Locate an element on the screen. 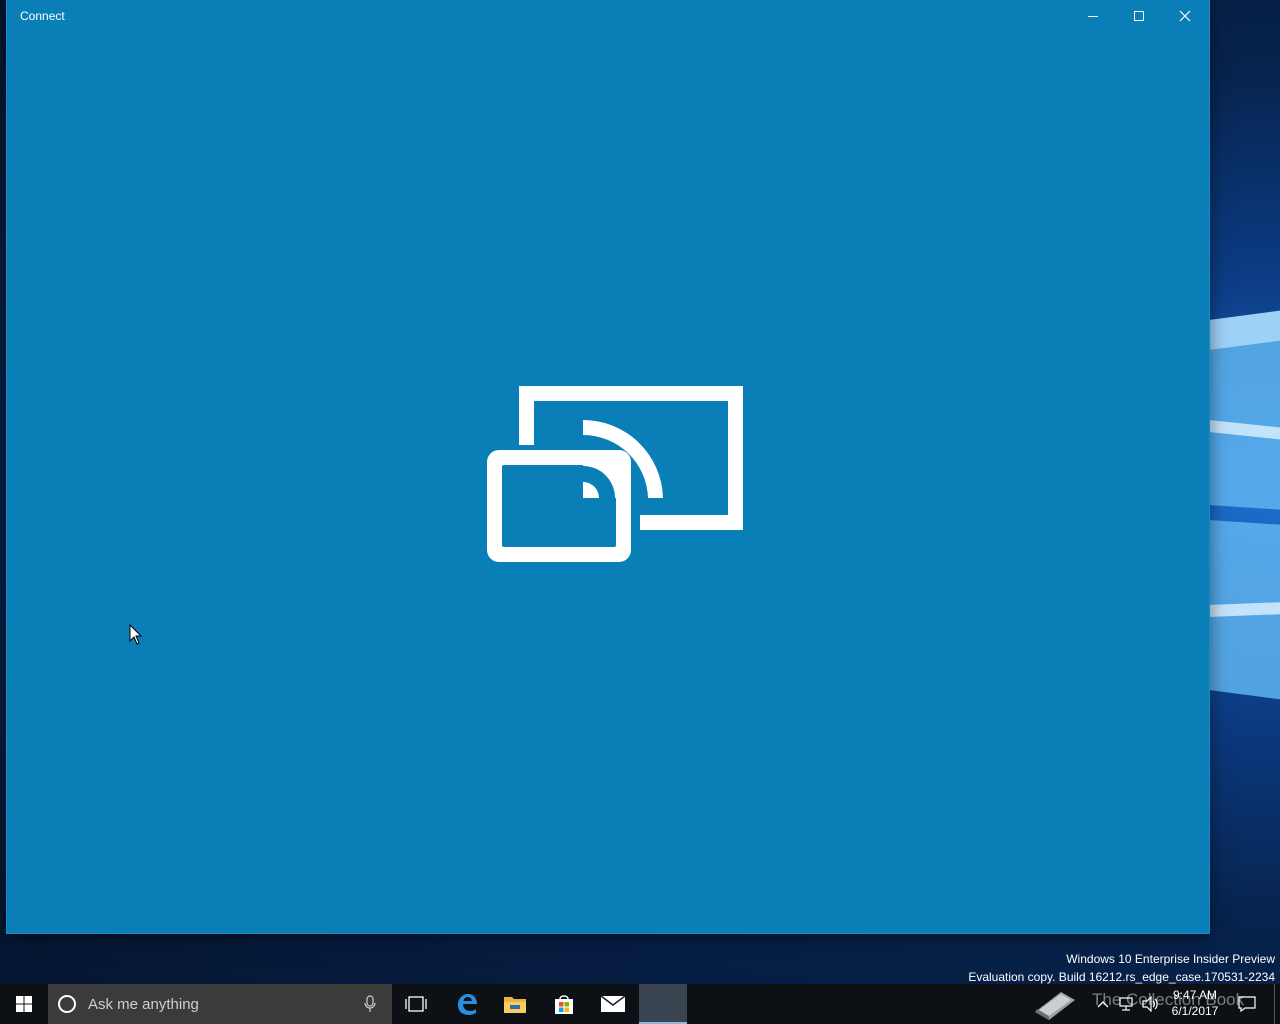 The width and height of the screenshot is (1280, 1024). cortana-icon is located at coordinates (67, 1004).